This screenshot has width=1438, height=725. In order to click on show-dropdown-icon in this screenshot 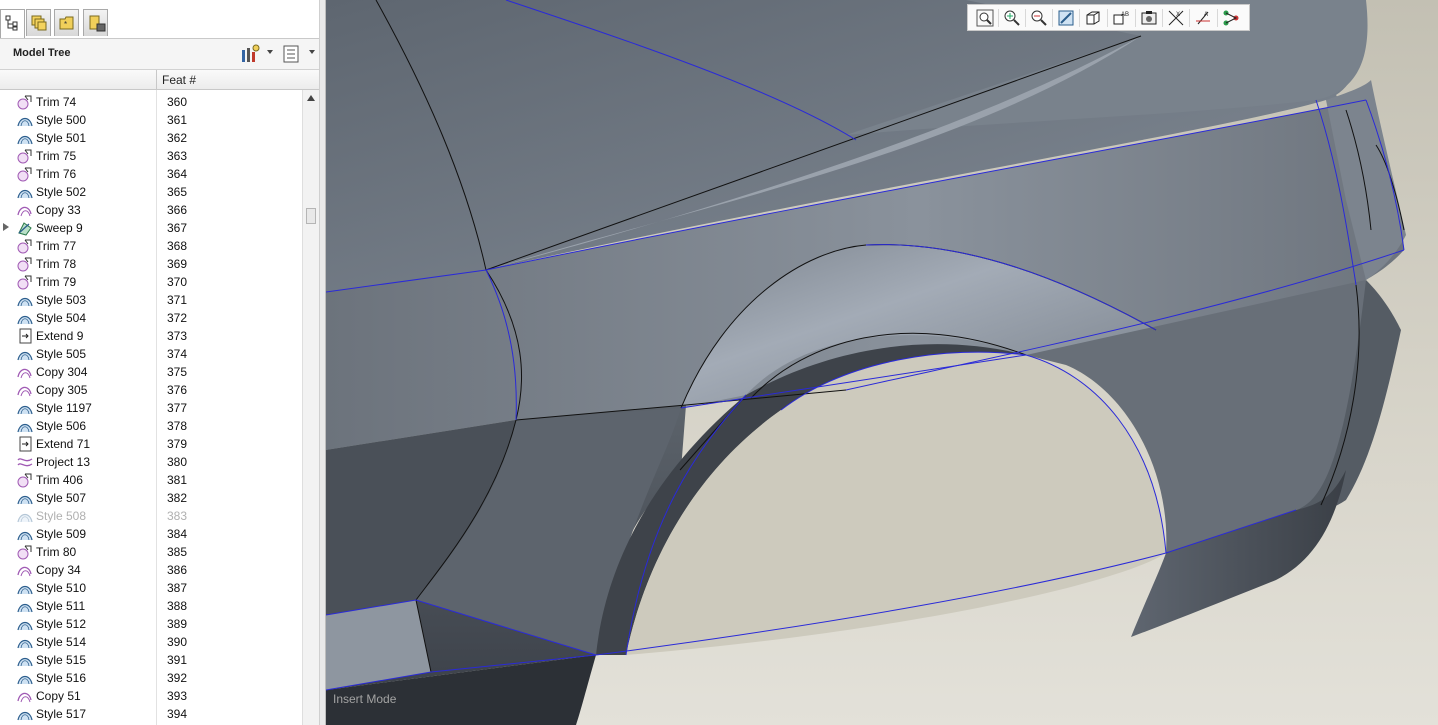, I will do `click(312, 52)`.